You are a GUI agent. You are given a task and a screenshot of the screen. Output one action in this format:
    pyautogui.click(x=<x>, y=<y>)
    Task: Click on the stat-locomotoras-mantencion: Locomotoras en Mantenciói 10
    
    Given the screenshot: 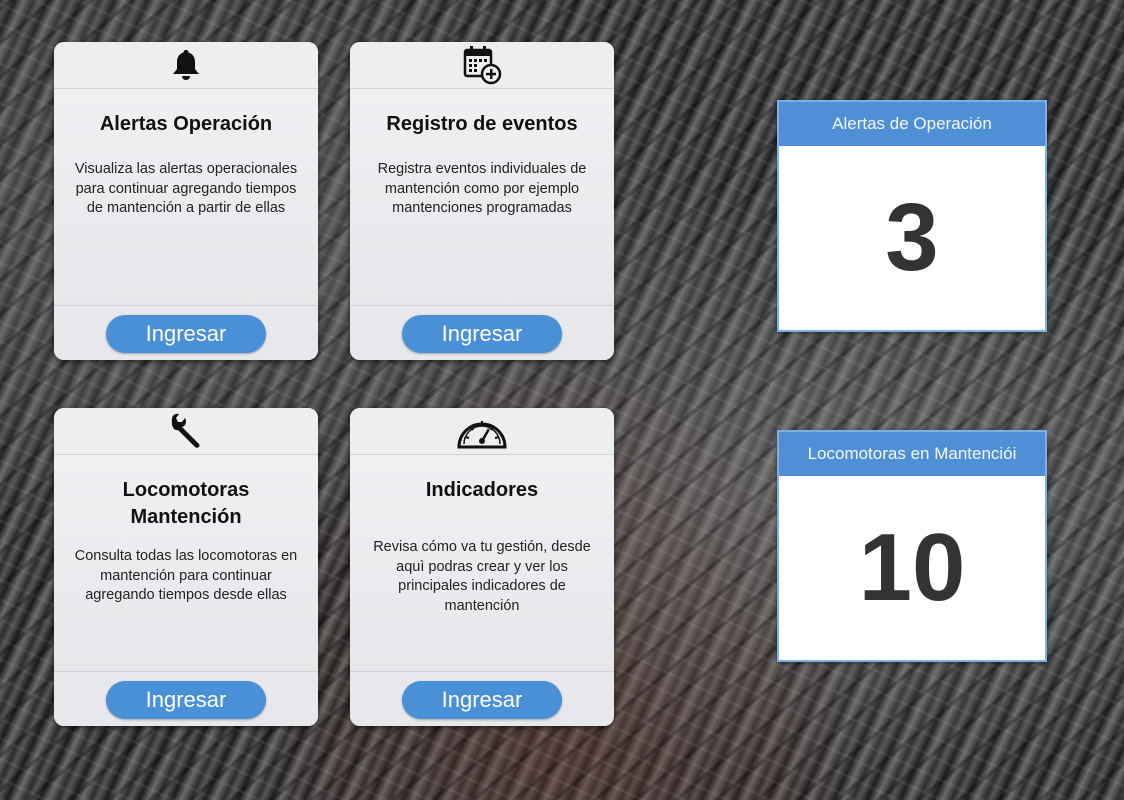 What is the action you would take?
    pyautogui.click(x=912, y=546)
    